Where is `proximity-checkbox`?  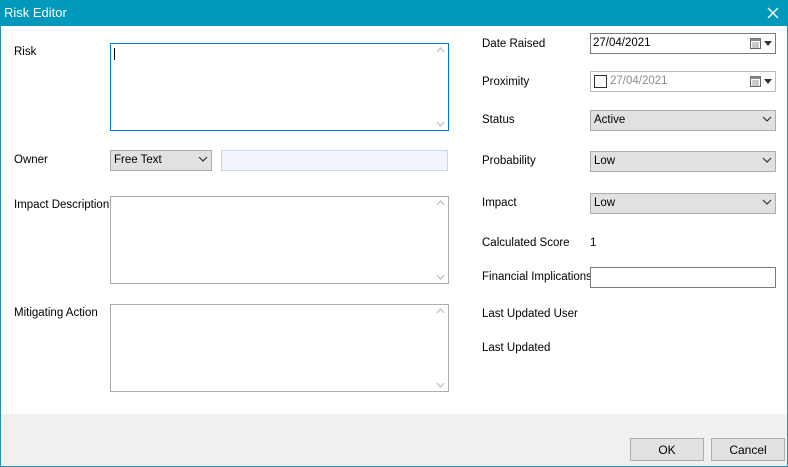
proximity-checkbox is located at coordinates (600, 81).